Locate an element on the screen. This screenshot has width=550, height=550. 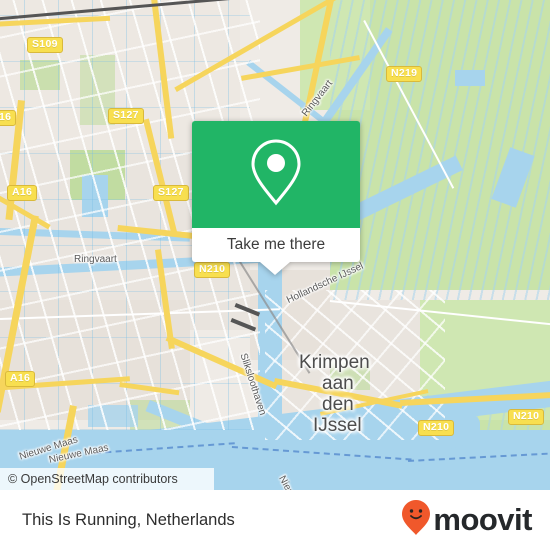
location-popup: Take me there is located at coordinates (276, 198).